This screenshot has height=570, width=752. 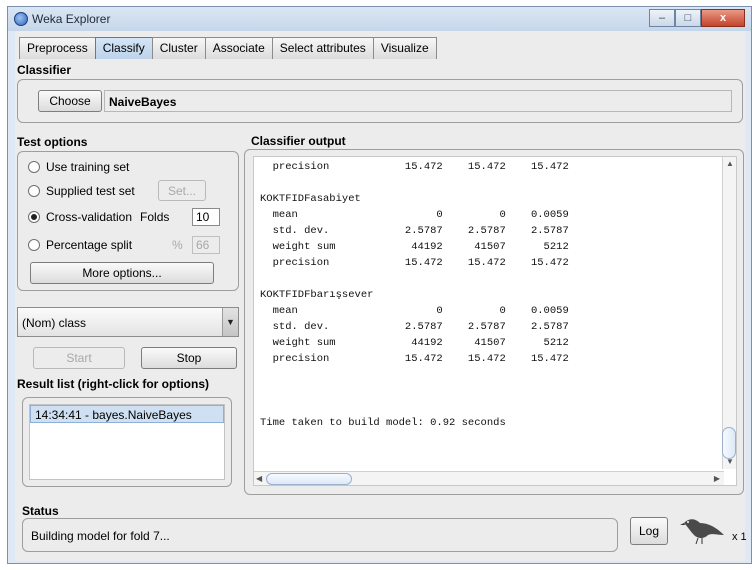 I want to click on radio-percentage-split, so click(x=34, y=245).